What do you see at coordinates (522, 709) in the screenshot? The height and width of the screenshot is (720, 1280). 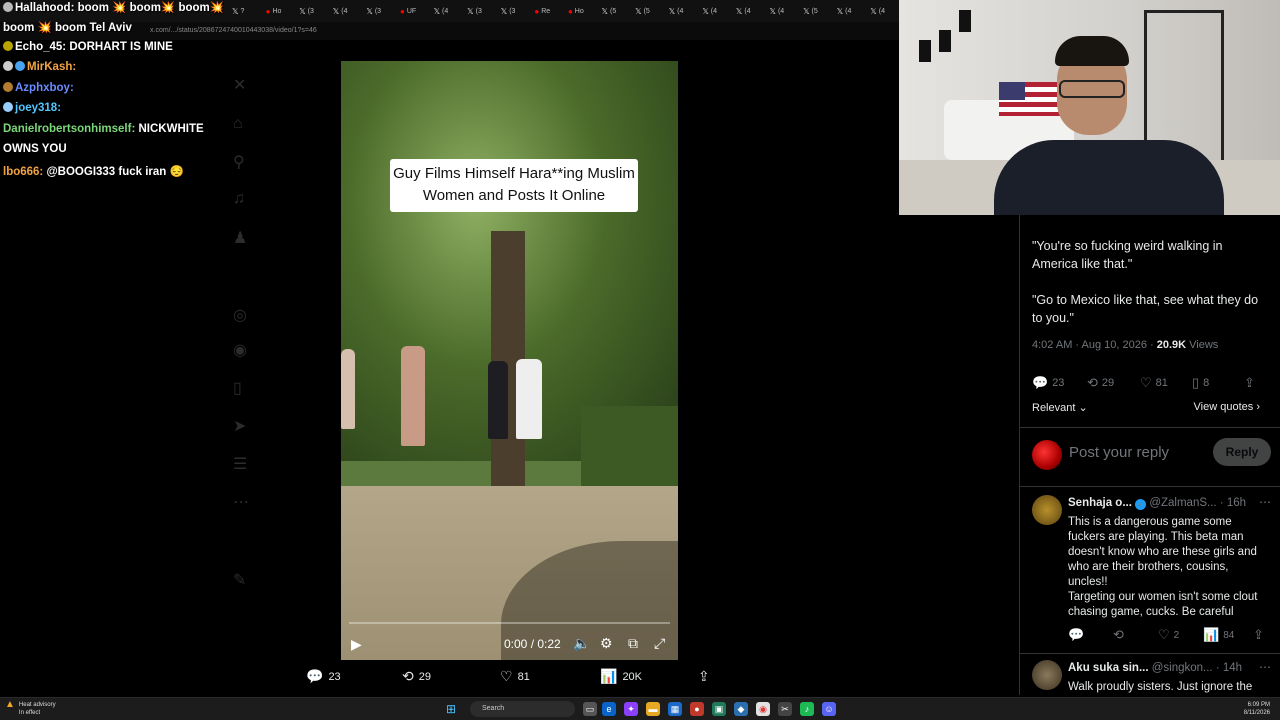 I see `taskbar-search: Search` at bounding box center [522, 709].